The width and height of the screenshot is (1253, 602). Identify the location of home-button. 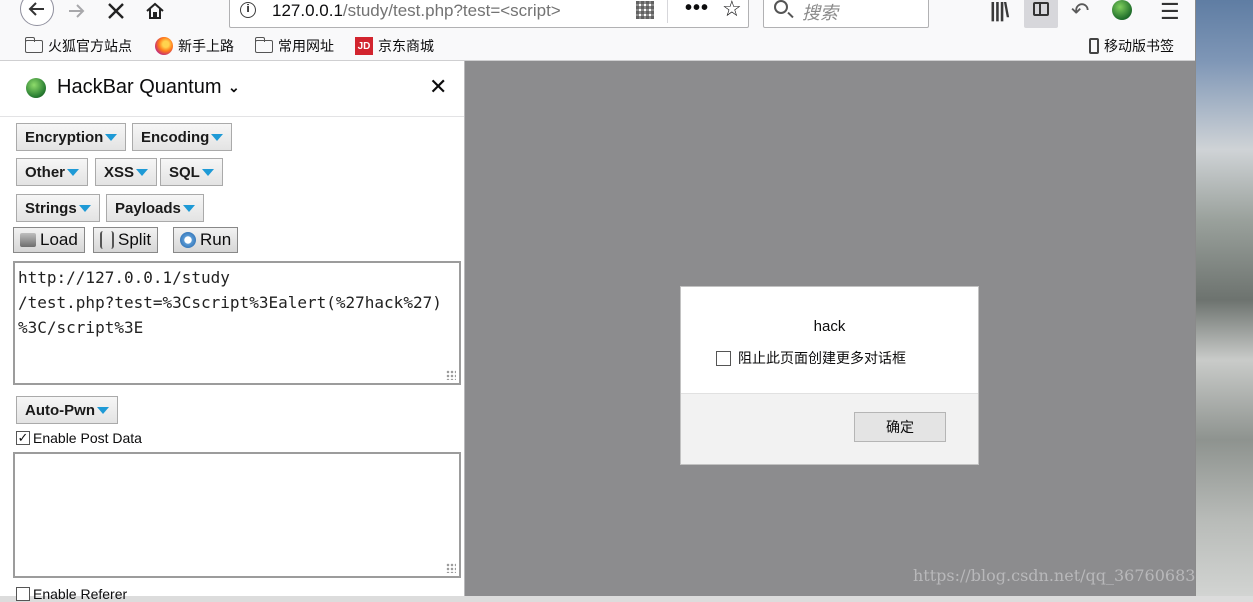
(155, 13).